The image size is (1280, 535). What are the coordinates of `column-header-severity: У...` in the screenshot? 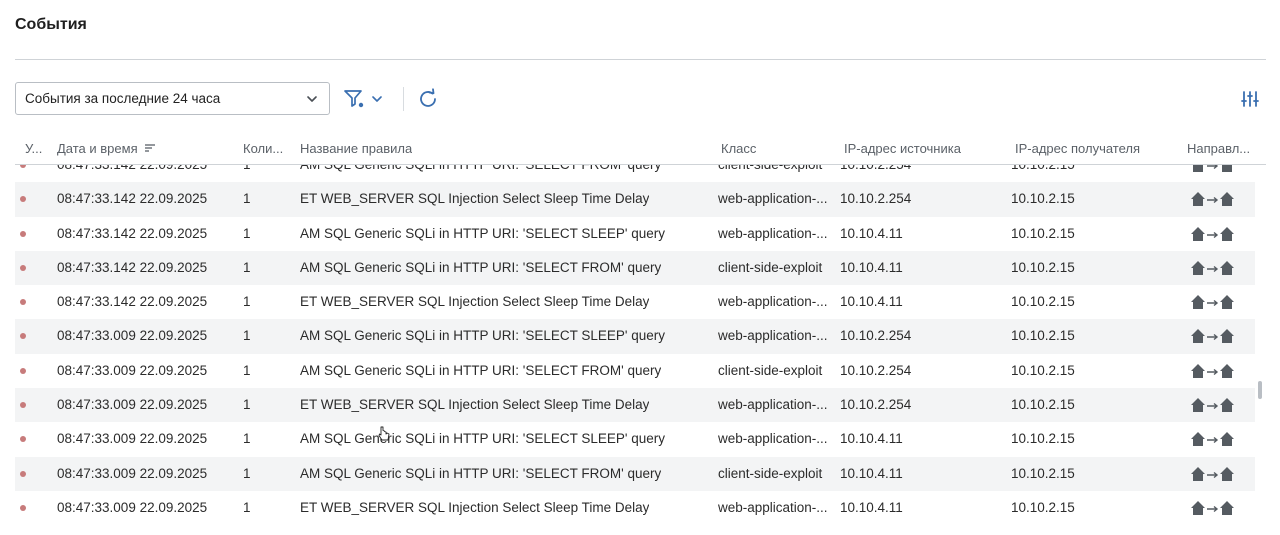 It's located at (36, 148).